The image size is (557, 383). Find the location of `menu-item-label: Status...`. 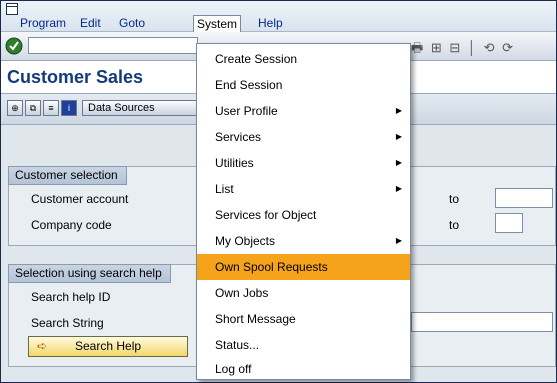

menu-item-label: Status... is located at coordinates (237, 345).